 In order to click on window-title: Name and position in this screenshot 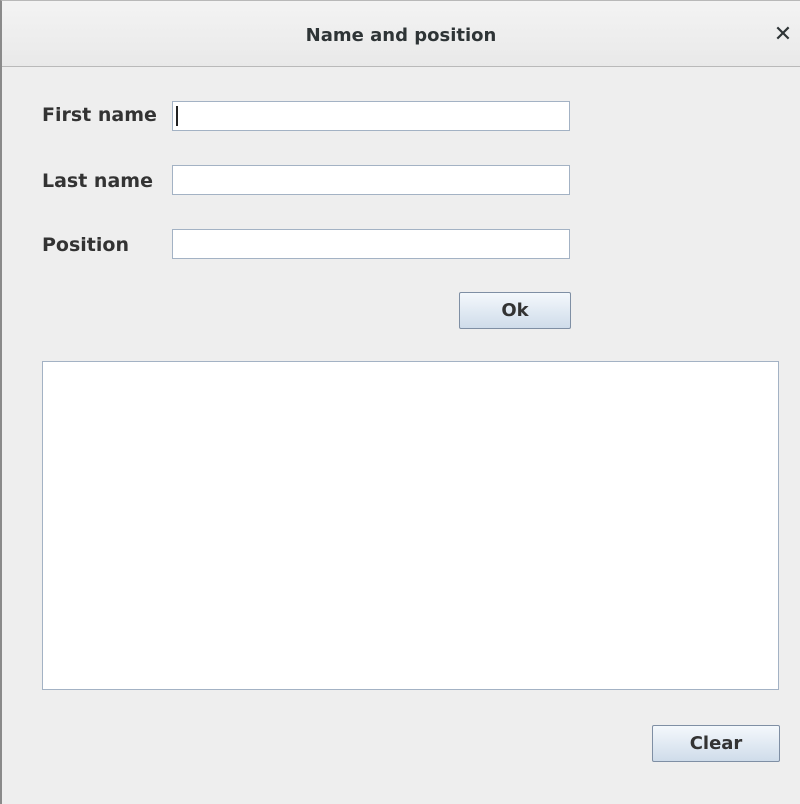, I will do `click(401, 35)`.